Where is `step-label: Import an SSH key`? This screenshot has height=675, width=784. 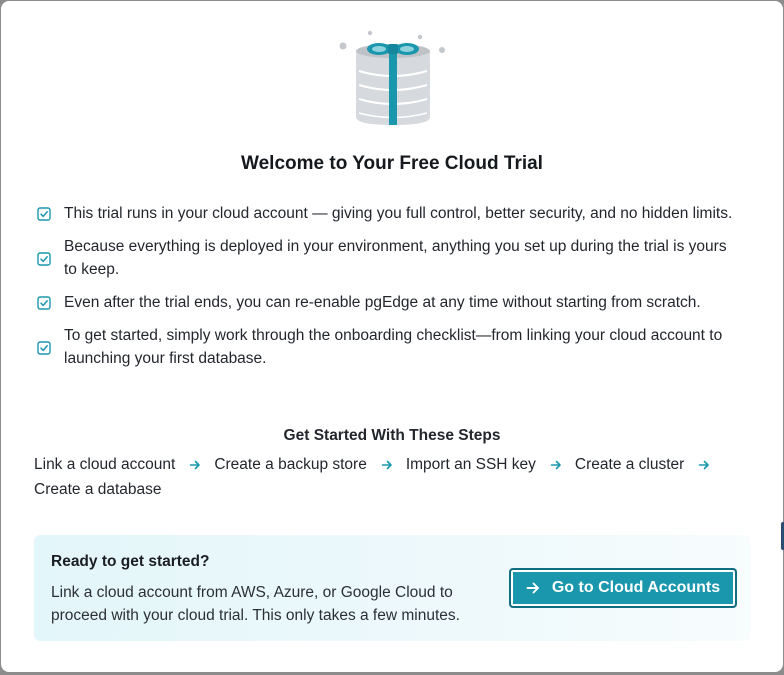 step-label: Import an SSH key is located at coordinates (470, 464).